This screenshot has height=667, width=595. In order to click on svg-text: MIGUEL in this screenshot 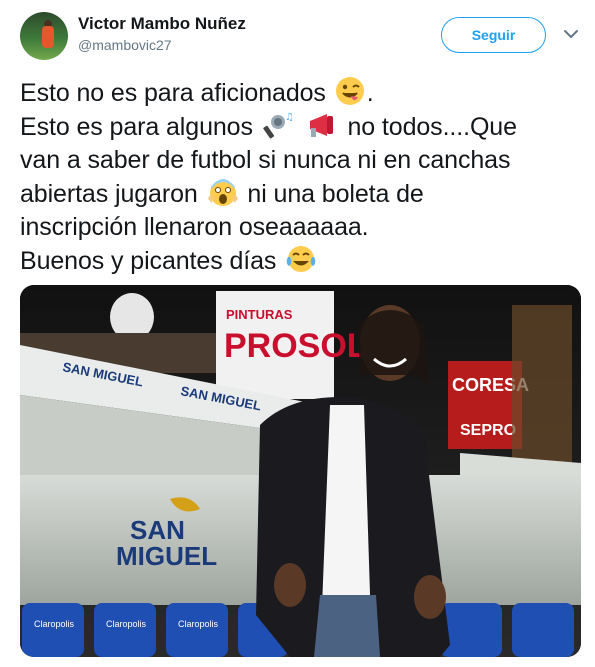, I will do `click(166, 556)`.